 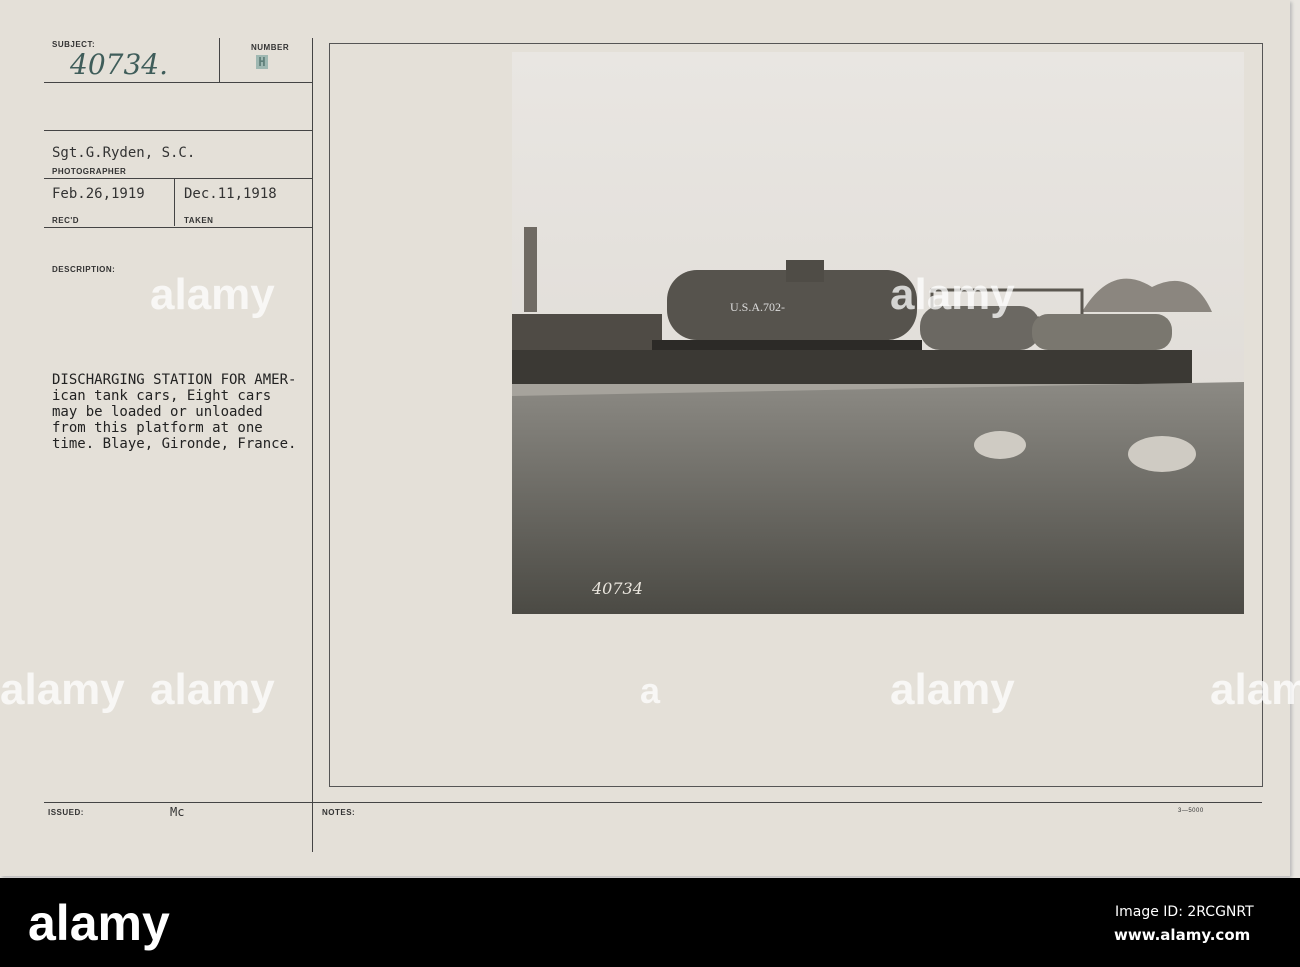 What do you see at coordinates (617, 588) in the screenshot?
I see `photo-number: 40734` at bounding box center [617, 588].